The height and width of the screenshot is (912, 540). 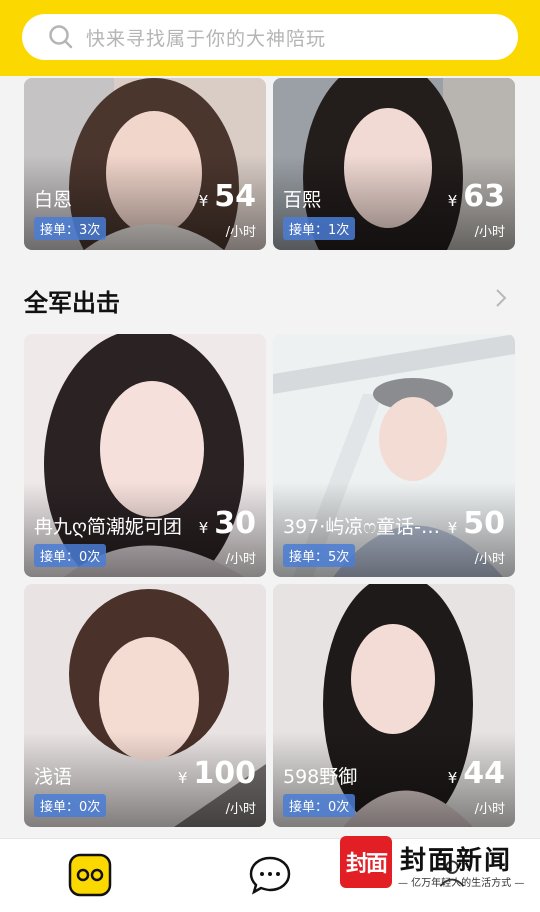 What do you see at coordinates (206, 38) in the screenshot?
I see `search-placeholder: 快来寻找属于你的大神陪玩` at bounding box center [206, 38].